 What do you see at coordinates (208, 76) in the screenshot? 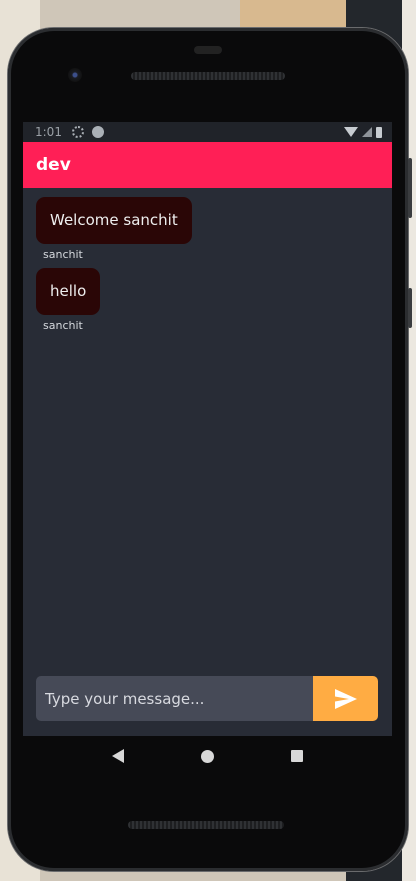
I see `top-speaker` at bounding box center [208, 76].